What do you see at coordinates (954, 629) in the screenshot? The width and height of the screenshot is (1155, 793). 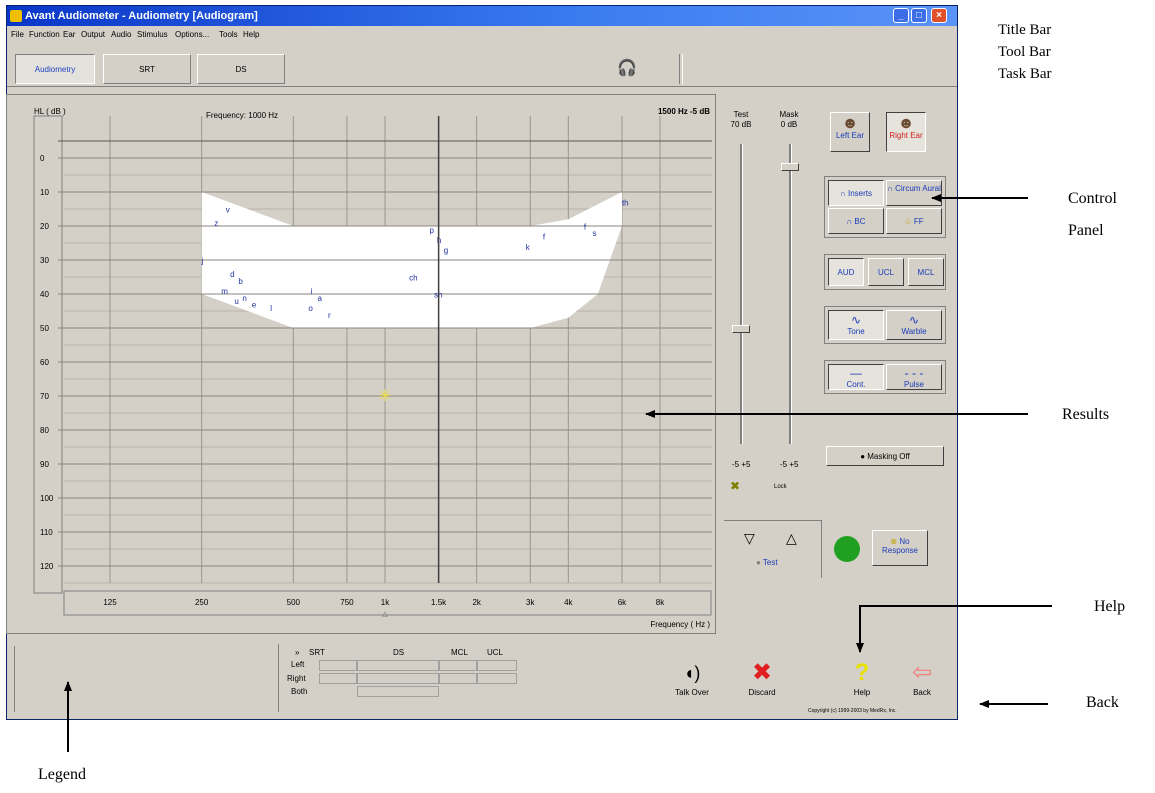 I see `arrow-help` at bounding box center [954, 629].